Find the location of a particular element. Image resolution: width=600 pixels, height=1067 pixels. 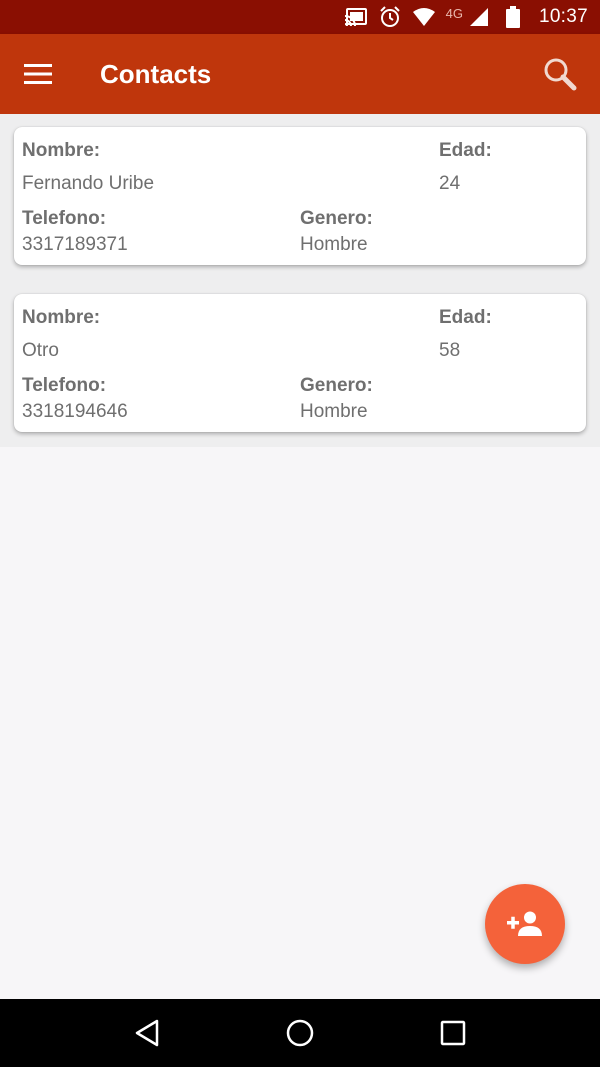

wifi-icon is located at coordinates (424, 17).